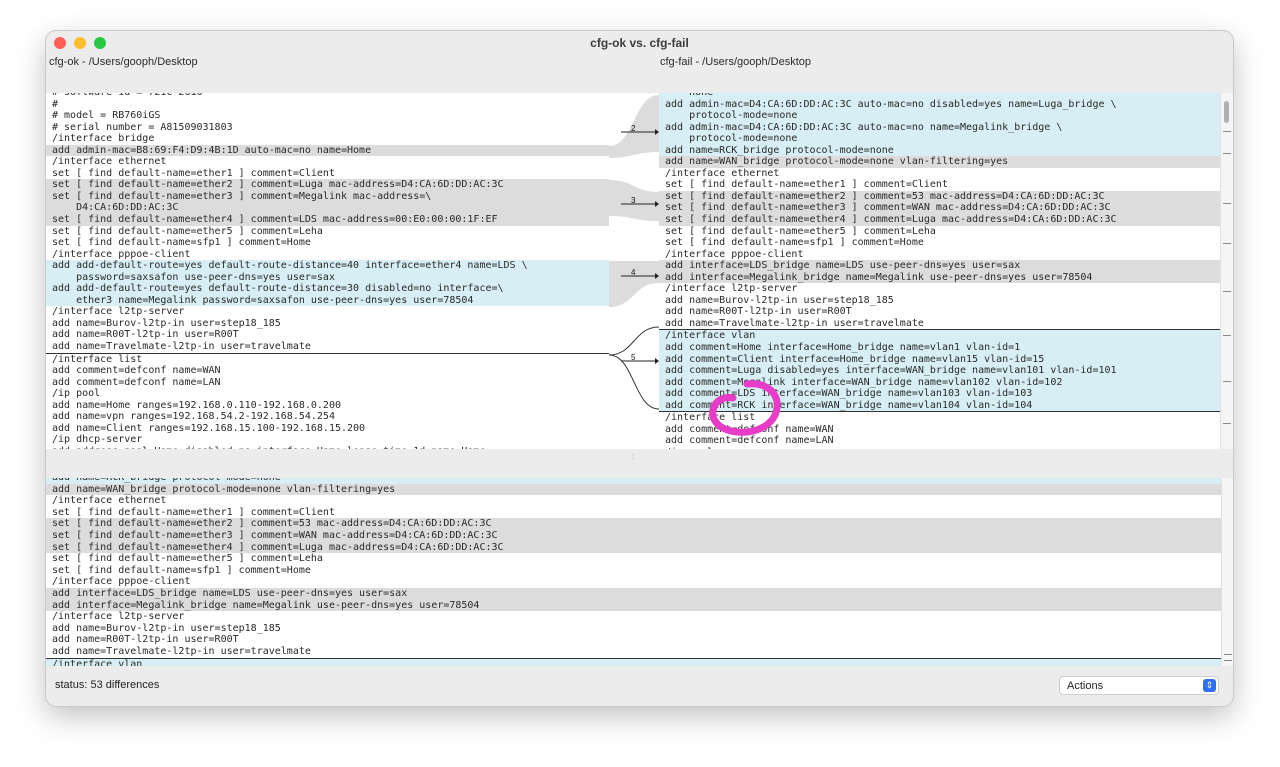 This screenshot has width=1280, height=767. I want to click on code-line: add comment=defconf name=WAN, so click(136, 371).